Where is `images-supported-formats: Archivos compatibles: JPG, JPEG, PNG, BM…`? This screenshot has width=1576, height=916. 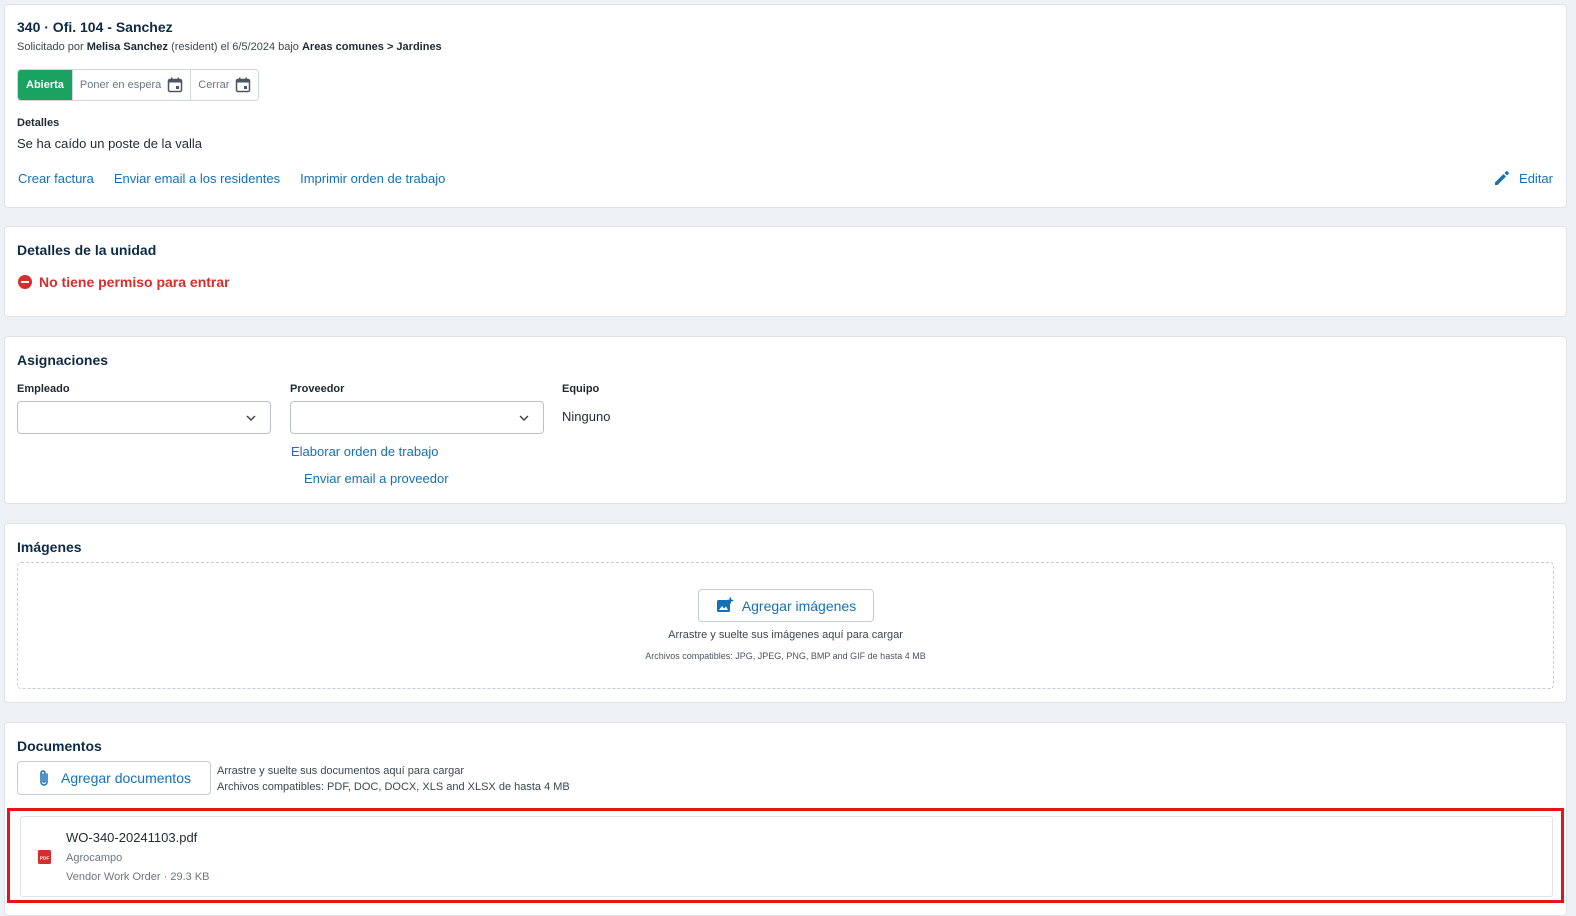
images-supported-formats: Archivos compatibles: JPG, JPEG, PNG, BM… is located at coordinates (785, 656).